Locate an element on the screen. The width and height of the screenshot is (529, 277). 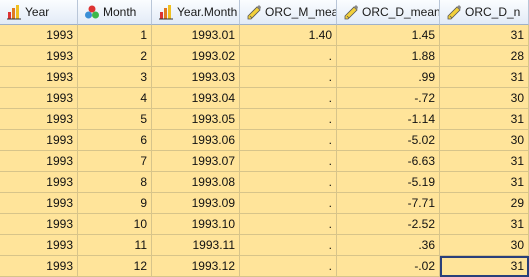
column-header-label: ORC_M_mean is located at coordinates (300, 12).